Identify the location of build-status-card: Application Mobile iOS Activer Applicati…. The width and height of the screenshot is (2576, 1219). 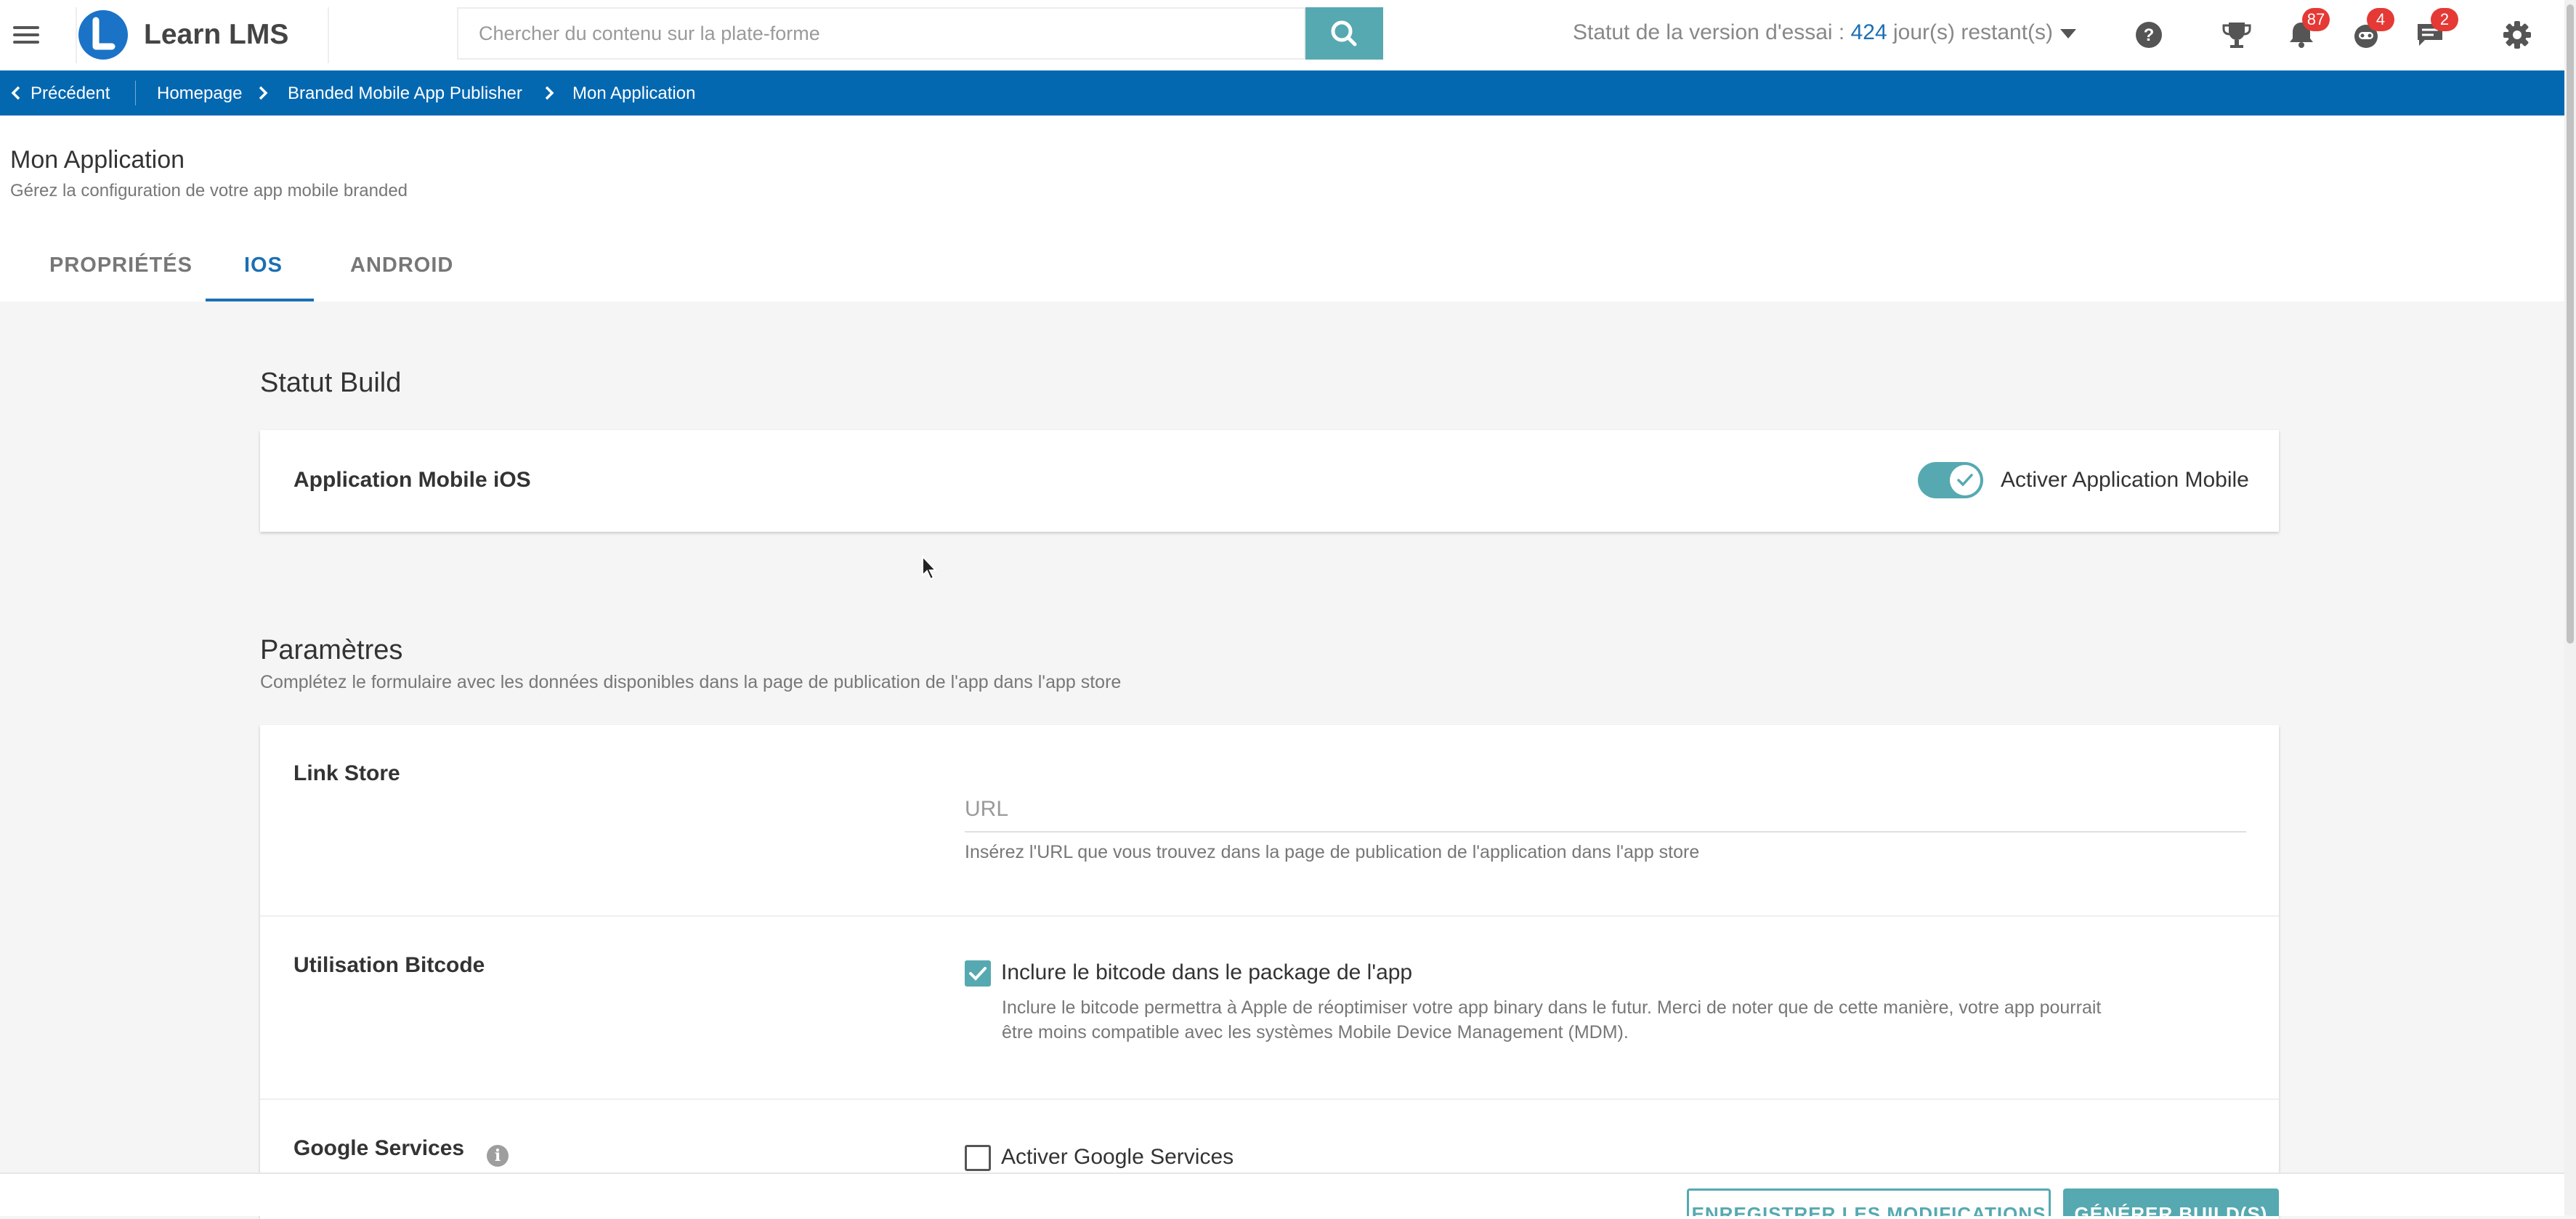
(1269, 481).